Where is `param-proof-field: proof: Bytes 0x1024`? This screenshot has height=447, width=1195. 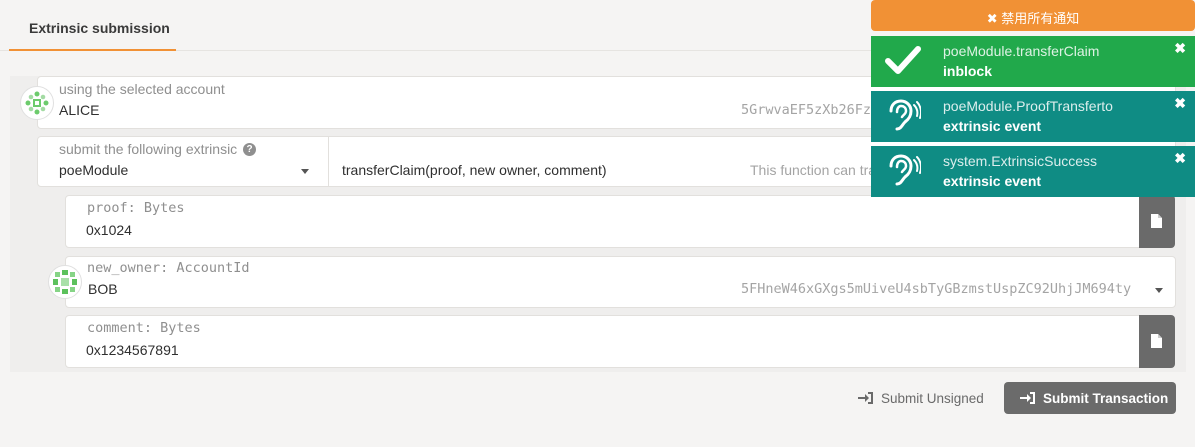 param-proof-field: proof: Bytes 0x1024 is located at coordinates (602, 221).